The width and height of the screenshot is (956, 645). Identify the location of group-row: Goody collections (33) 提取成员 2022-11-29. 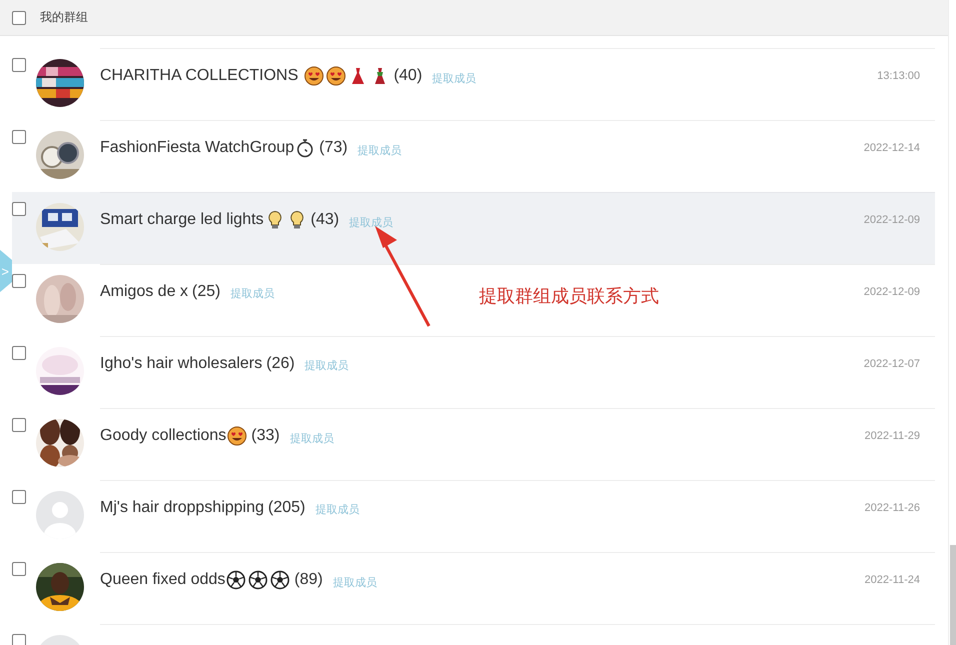
(473, 444).